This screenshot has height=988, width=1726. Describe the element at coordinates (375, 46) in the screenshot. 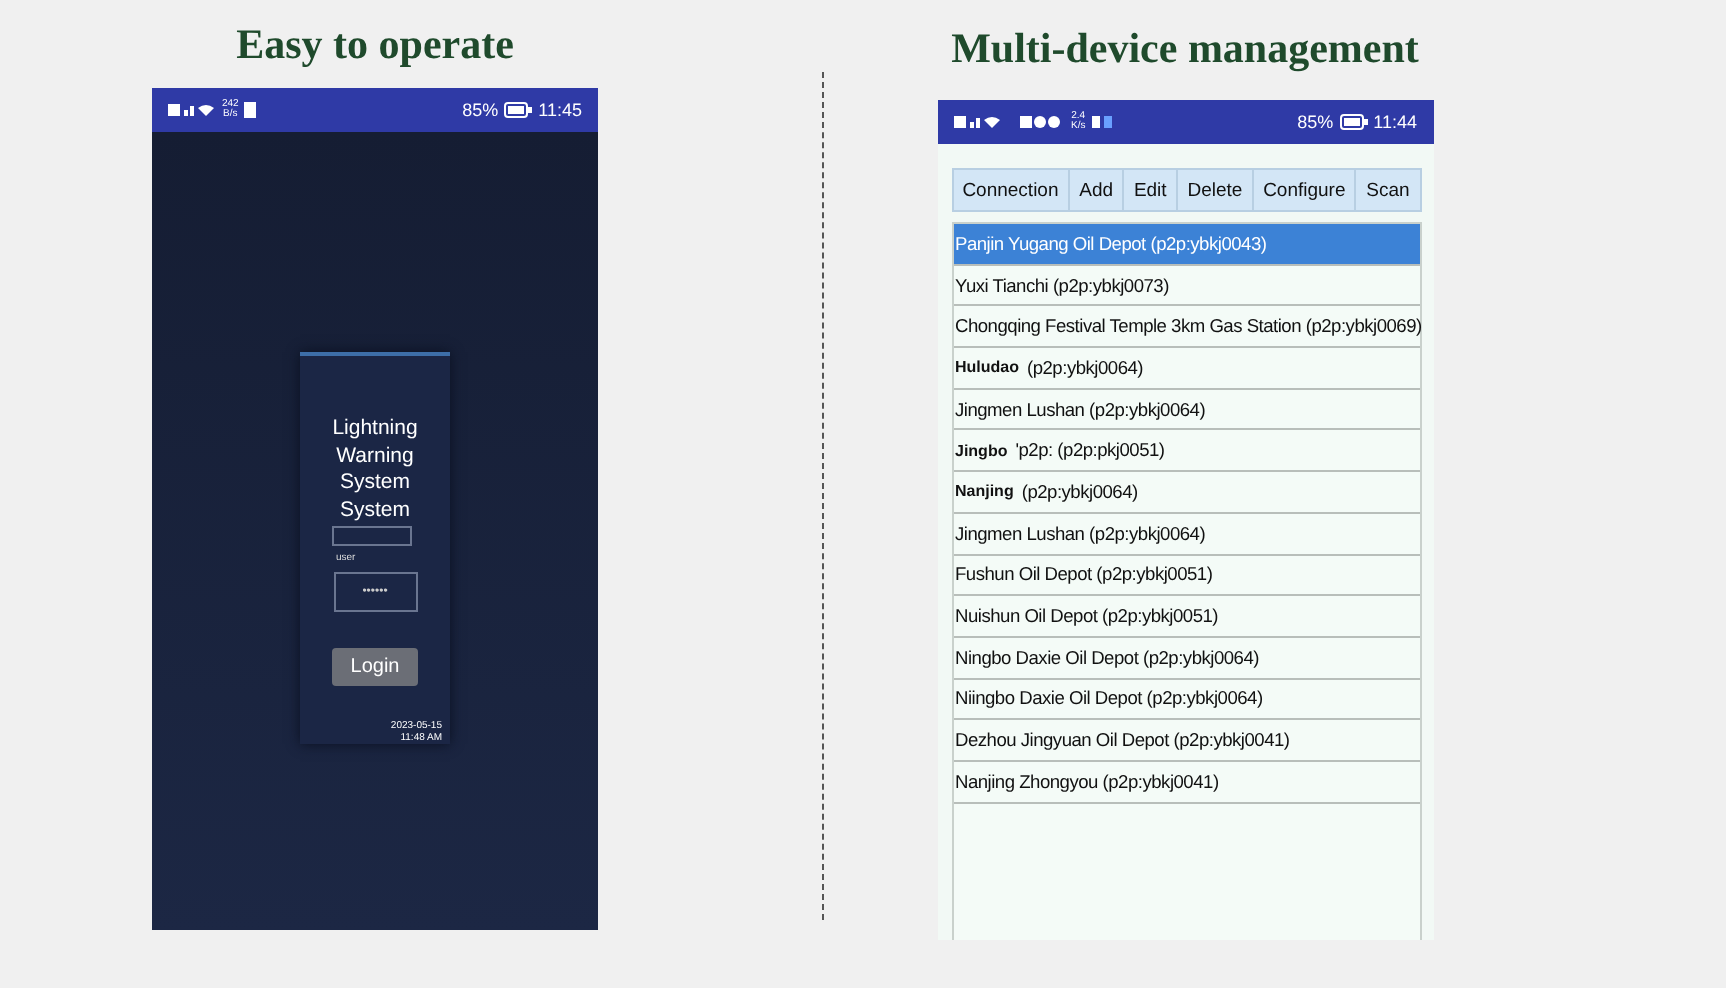

I see `caption: Easy to operate` at that location.